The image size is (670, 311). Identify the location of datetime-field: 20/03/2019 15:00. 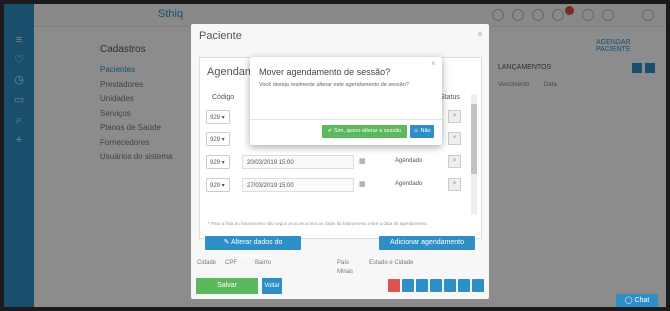
(298, 162).